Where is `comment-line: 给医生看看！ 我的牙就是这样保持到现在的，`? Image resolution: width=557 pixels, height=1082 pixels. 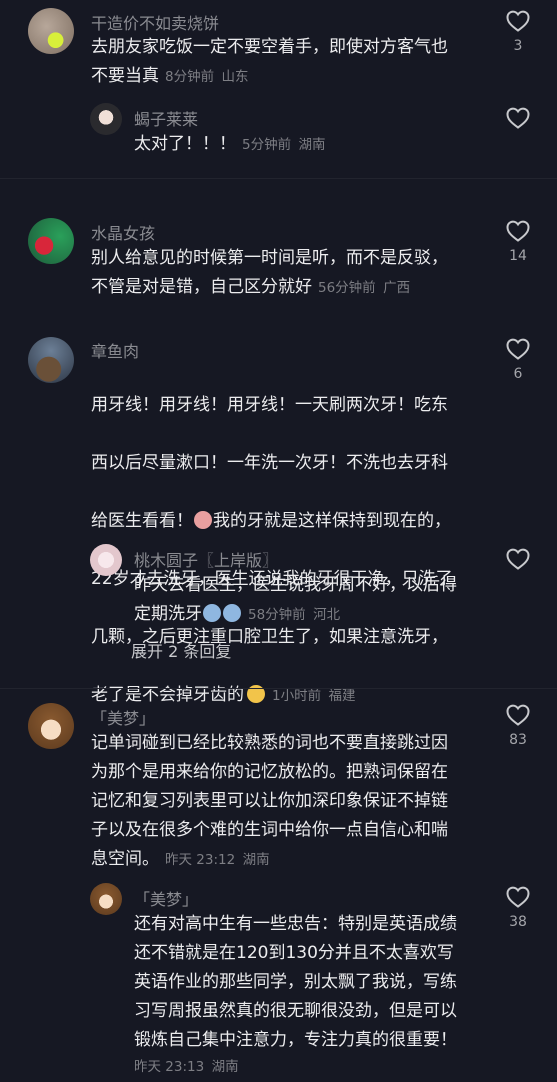 comment-line: 给医生看看！ 我的牙就是这样保持到现在的， is located at coordinates (301, 521).